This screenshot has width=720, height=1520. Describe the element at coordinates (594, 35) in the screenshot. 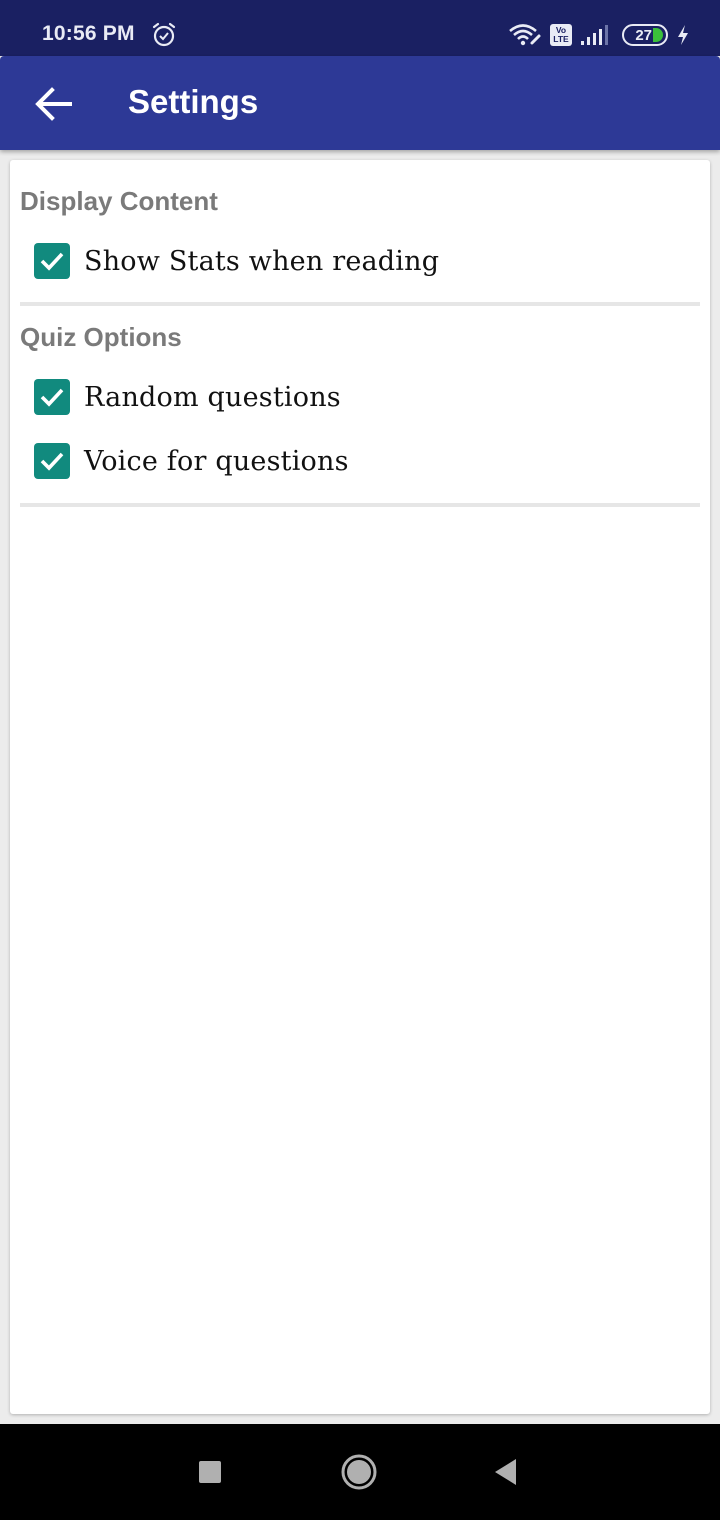

I see `signal-icon` at that location.